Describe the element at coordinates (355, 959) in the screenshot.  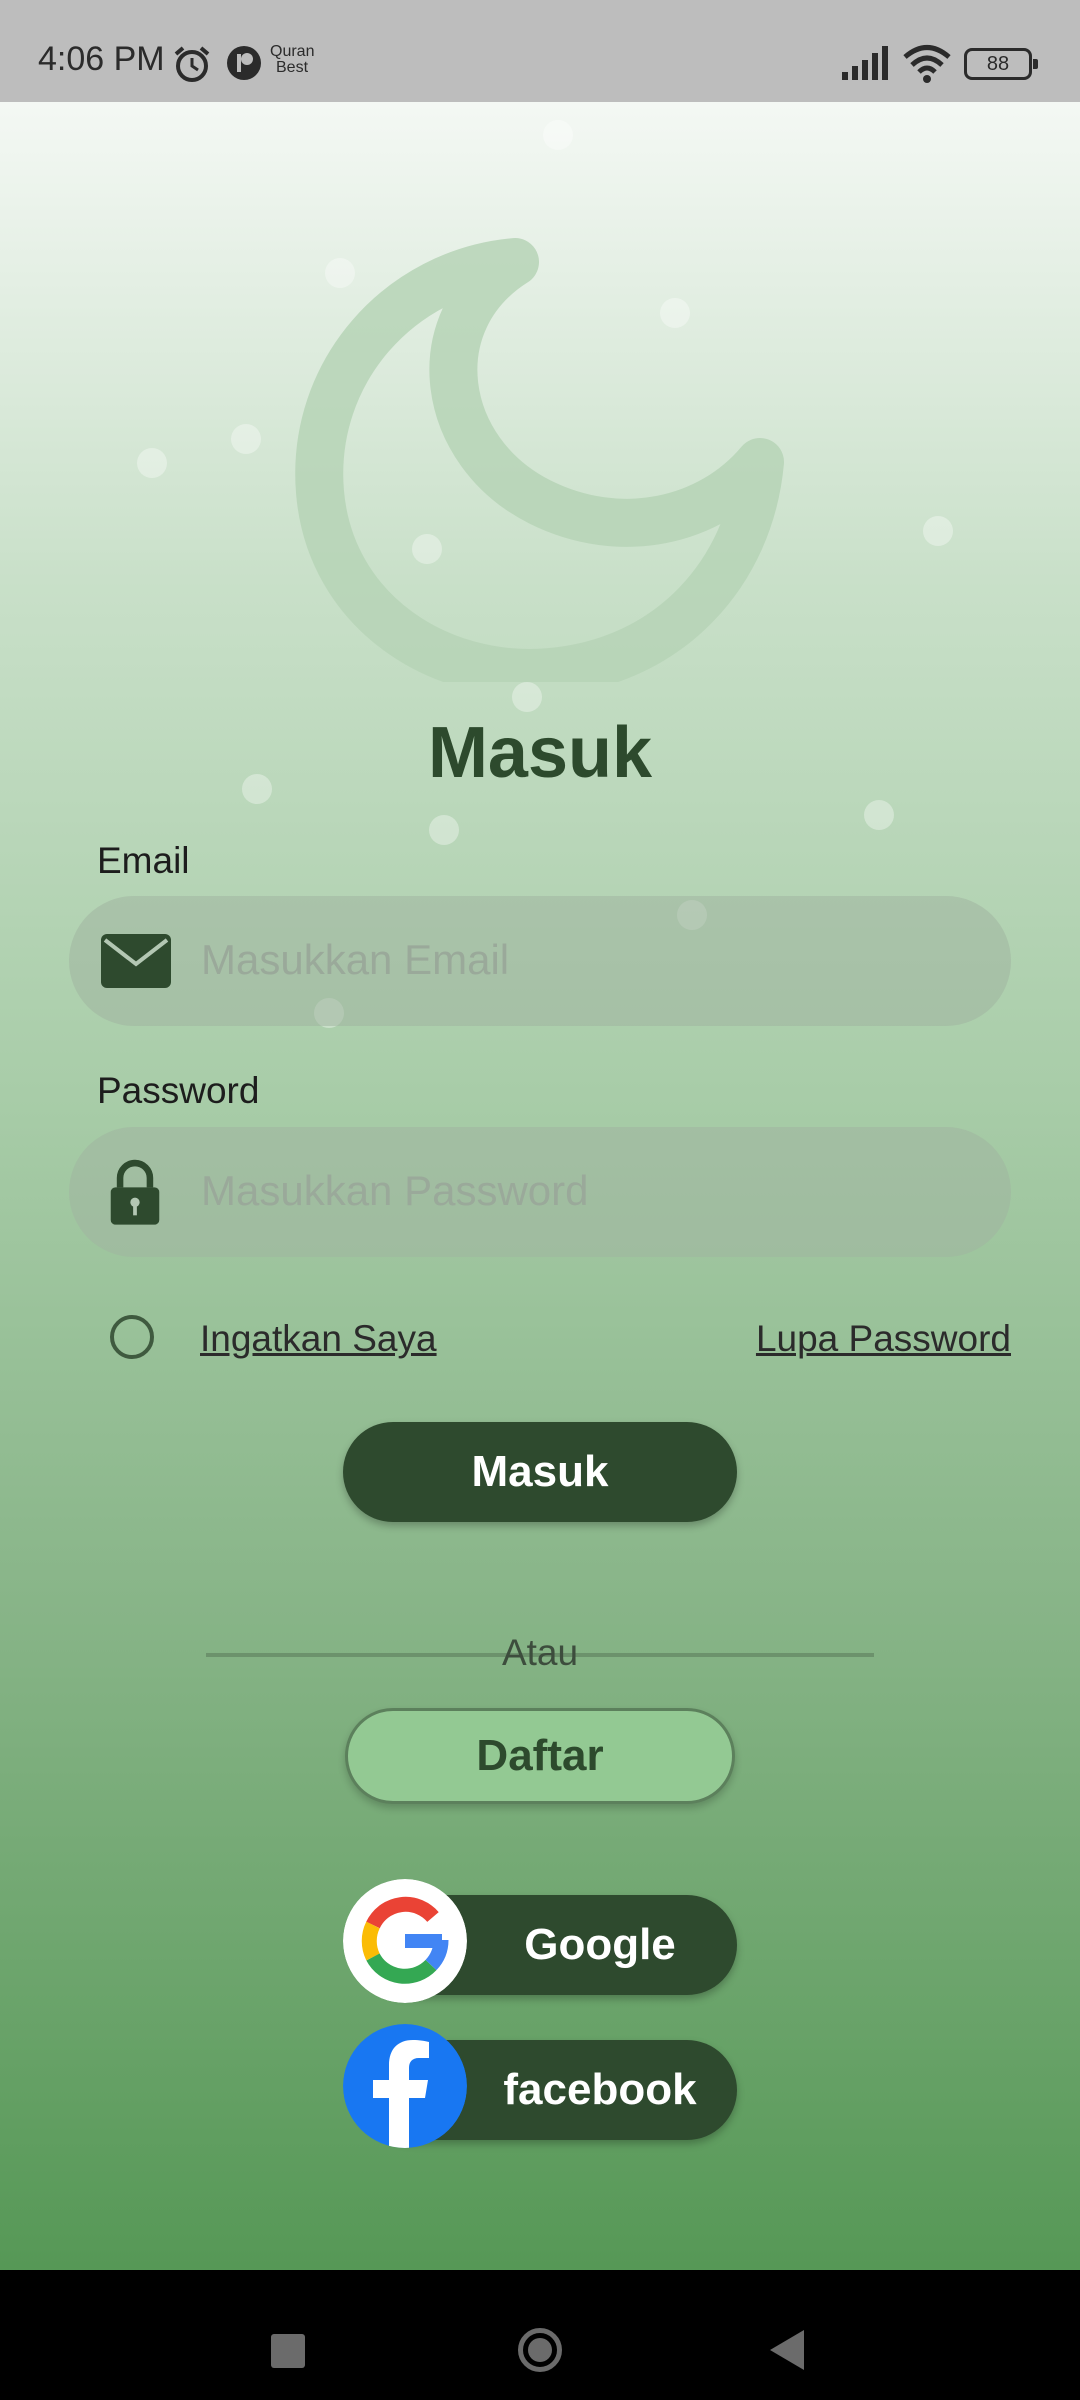
I see `email-placeholder: Masukkan Email` at that location.